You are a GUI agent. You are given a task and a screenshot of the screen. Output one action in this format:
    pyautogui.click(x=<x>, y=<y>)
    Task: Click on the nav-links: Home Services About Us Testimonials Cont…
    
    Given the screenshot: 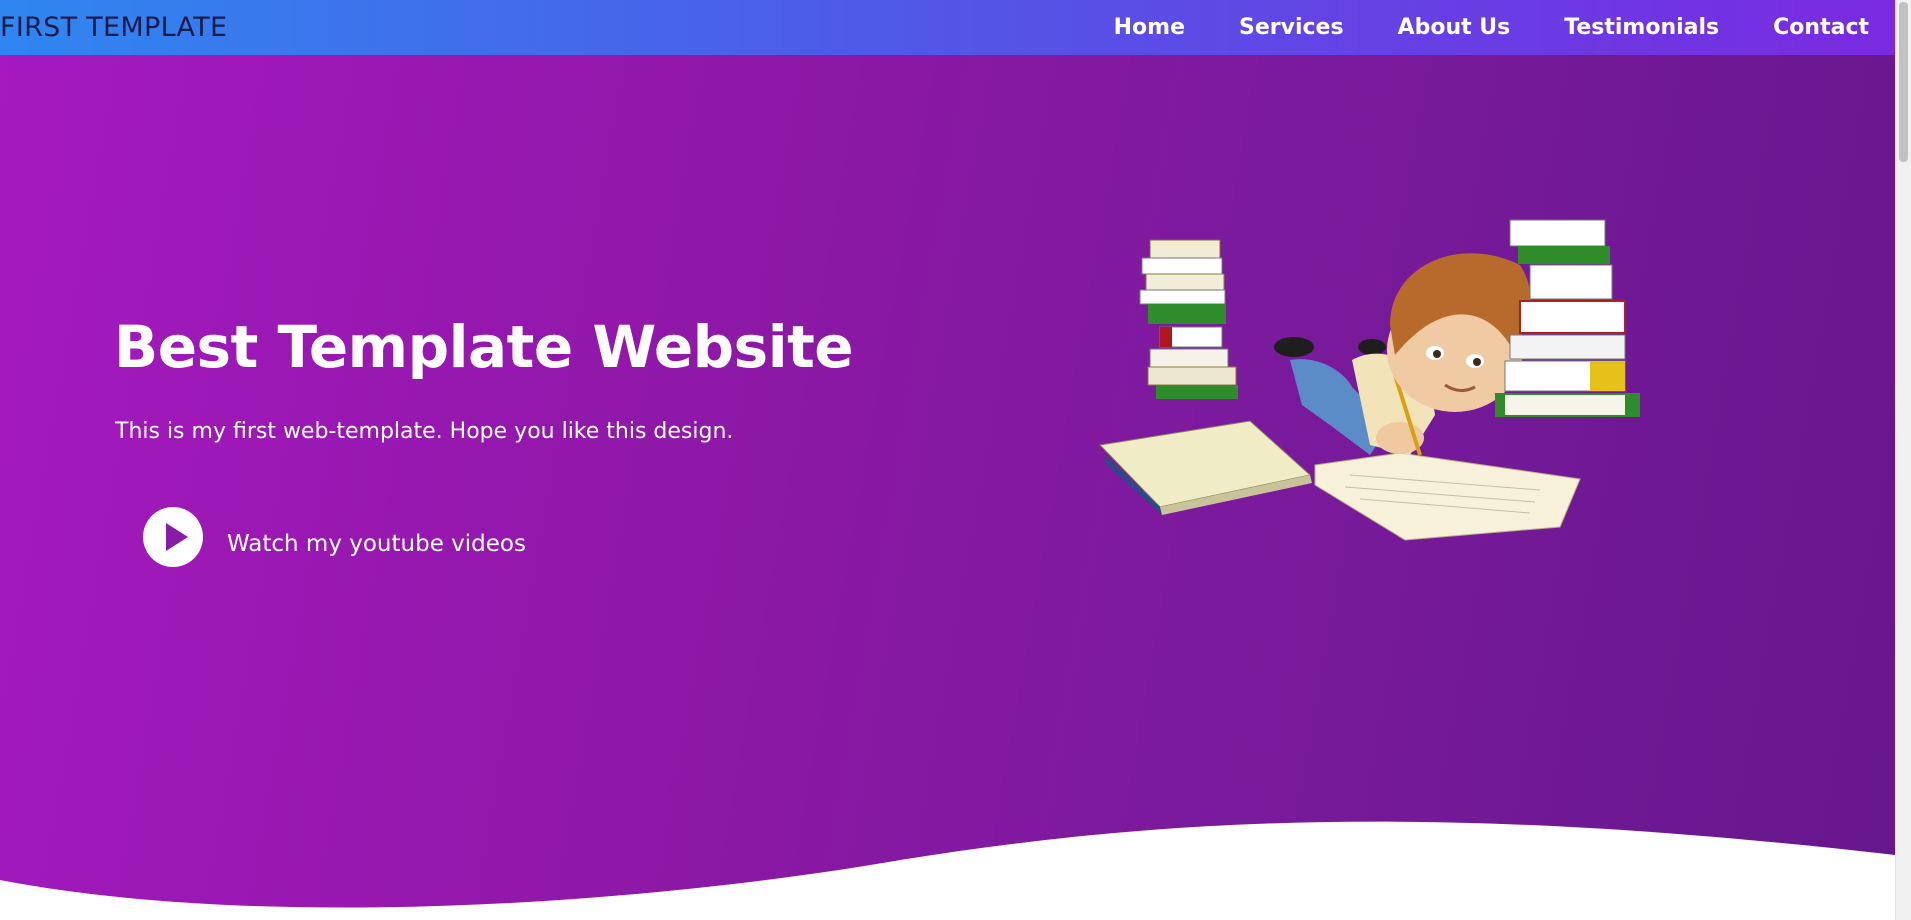 What is the action you would take?
    pyautogui.click(x=1464, y=27)
    